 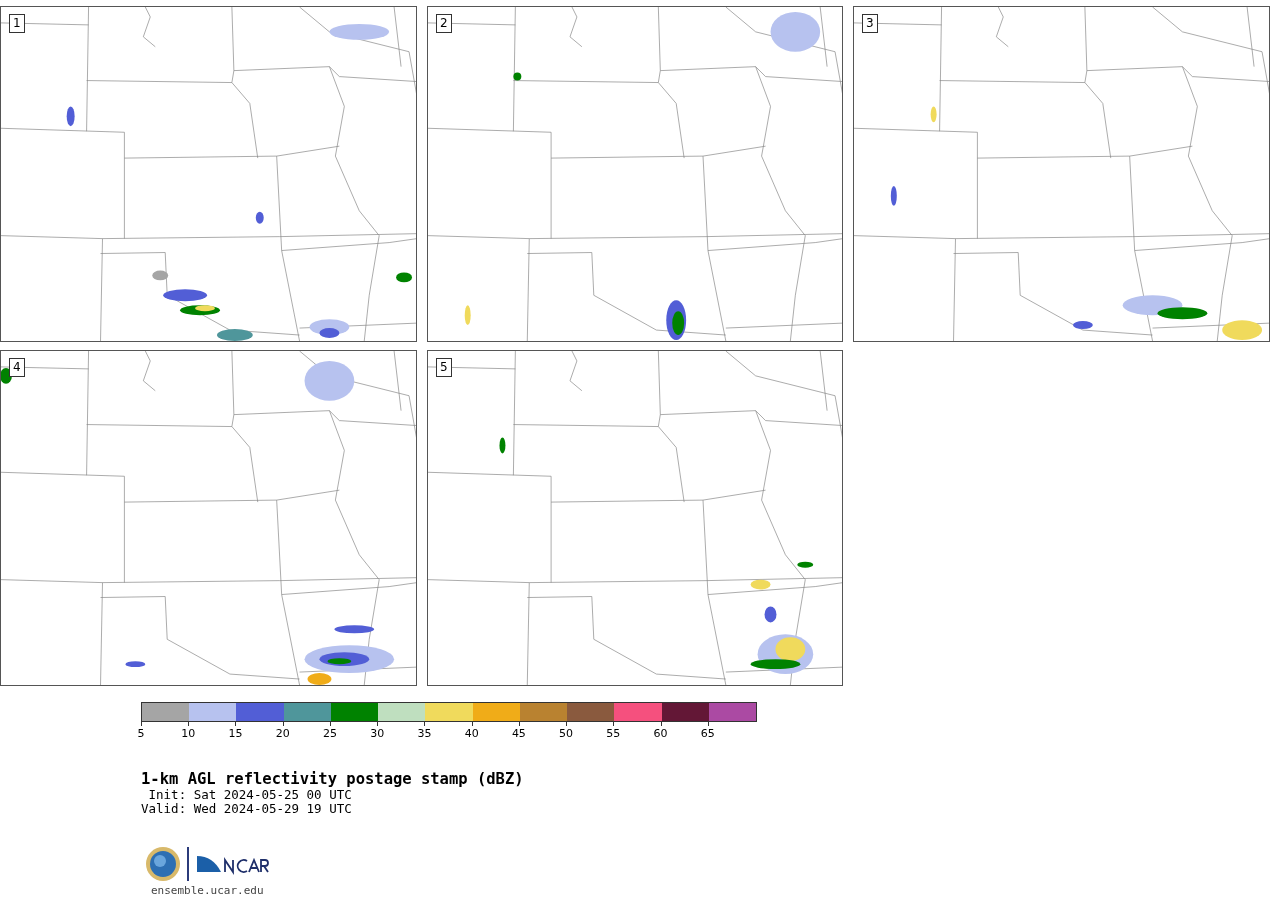 What do you see at coordinates (141, 733) in the screenshot?
I see `tick-label: 5` at bounding box center [141, 733].